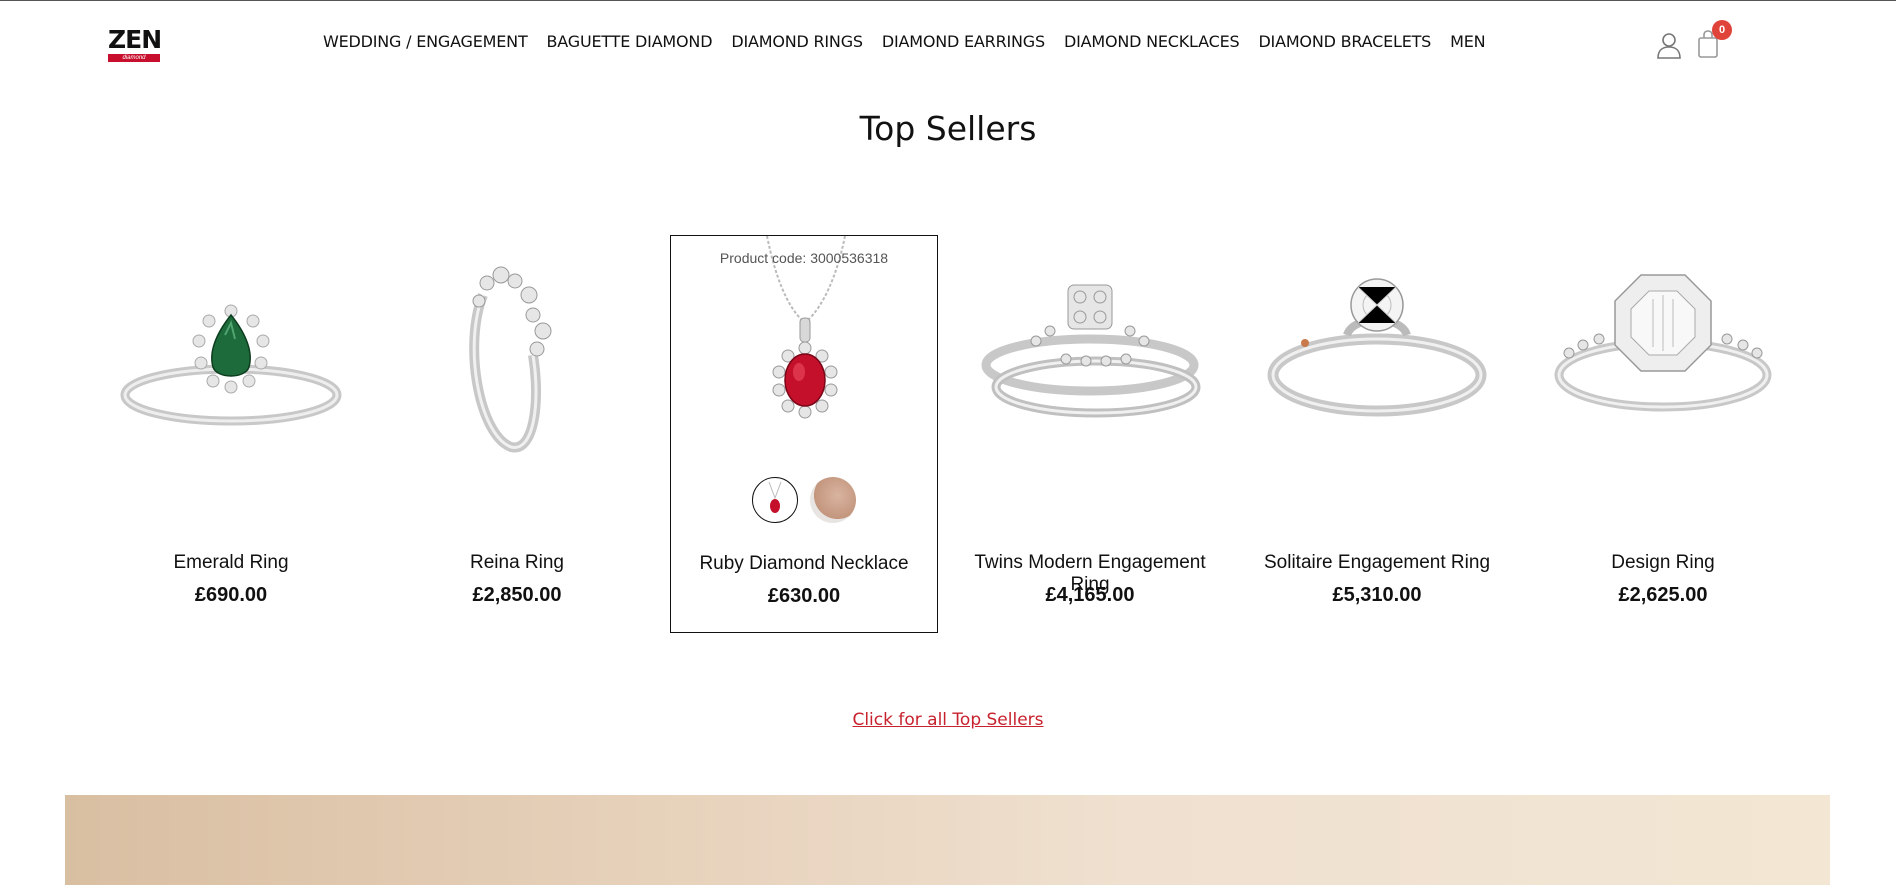  I want to click on emerald-ring-image, so click(231, 355).